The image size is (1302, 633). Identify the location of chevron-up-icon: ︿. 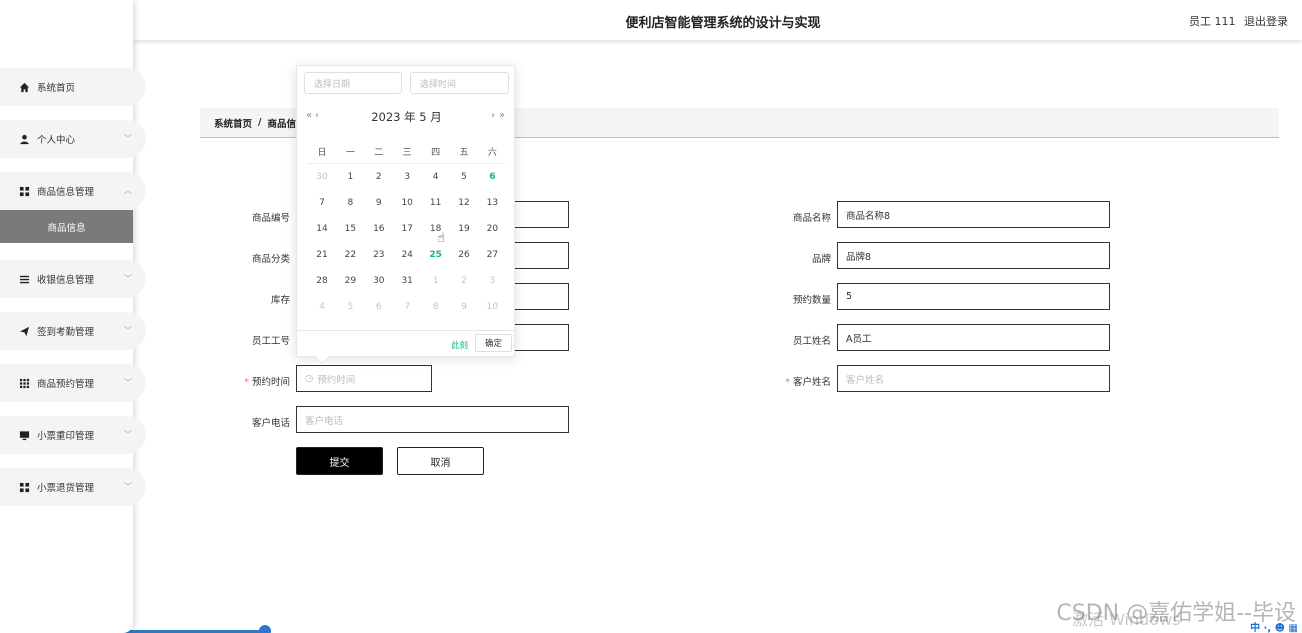
(128, 190).